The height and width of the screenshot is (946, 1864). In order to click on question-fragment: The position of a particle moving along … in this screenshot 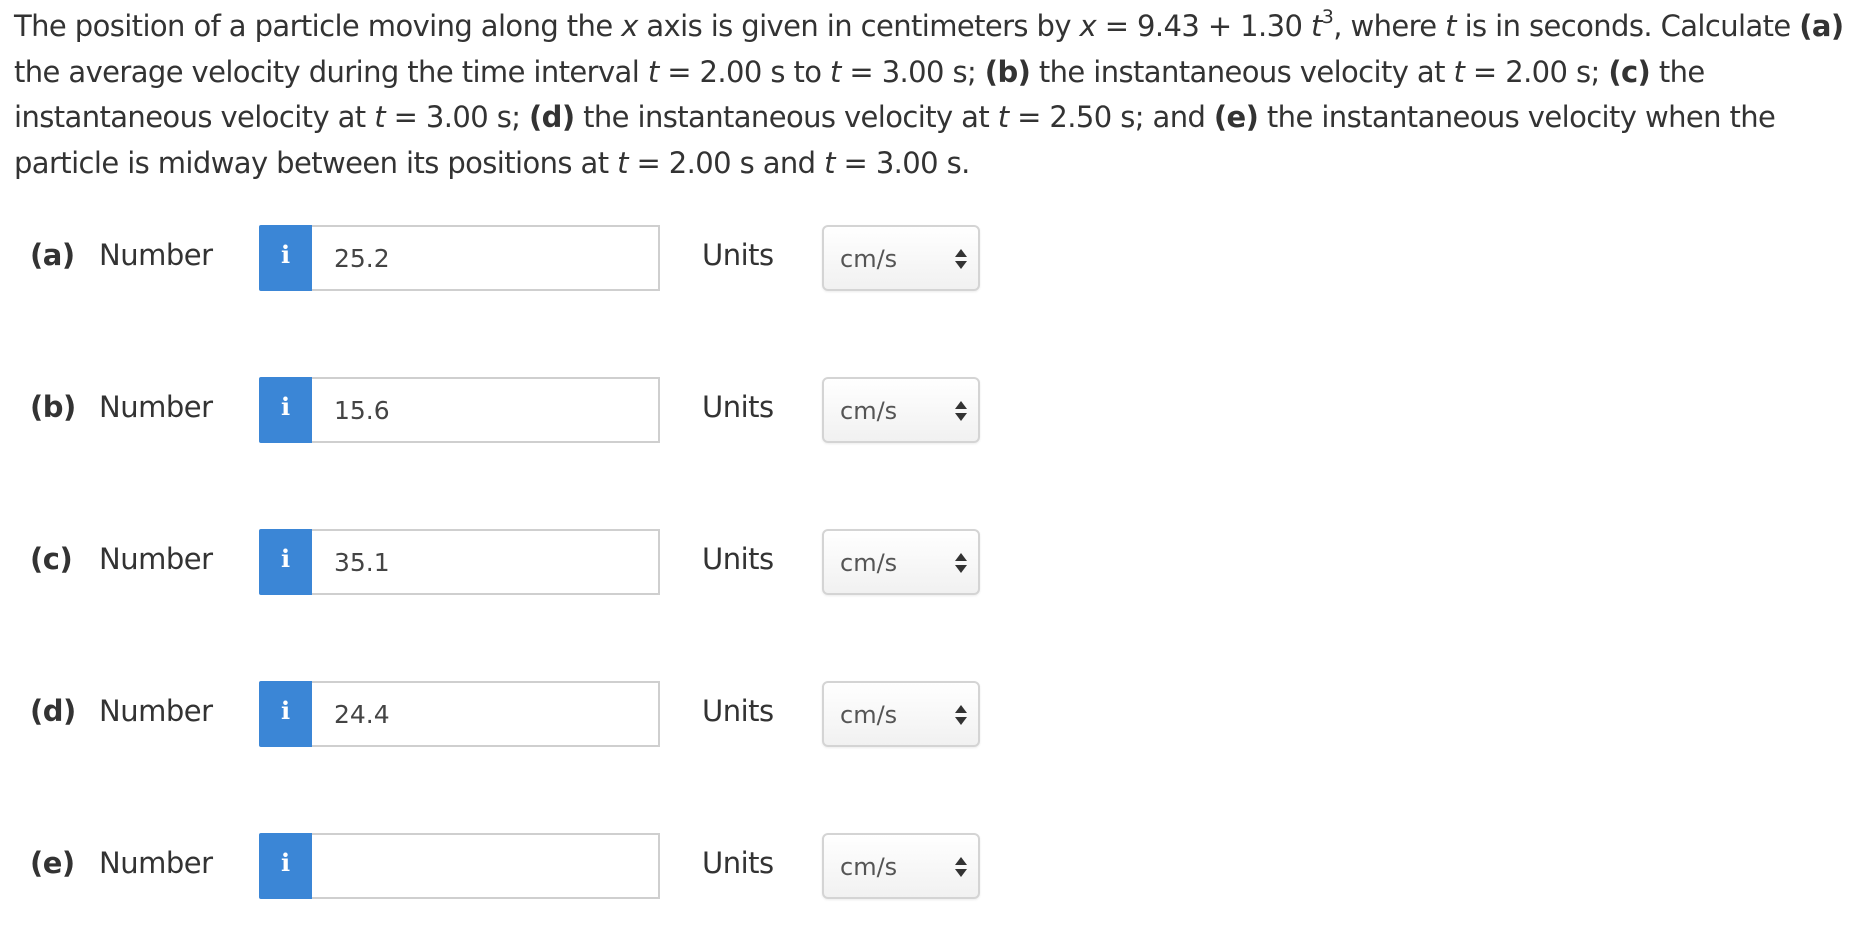, I will do `click(318, 26)`.